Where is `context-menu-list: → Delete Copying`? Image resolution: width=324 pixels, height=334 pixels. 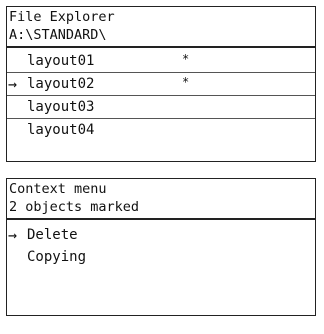
context-menu-list: → Delete Copying is located at coordinates (161, 244).